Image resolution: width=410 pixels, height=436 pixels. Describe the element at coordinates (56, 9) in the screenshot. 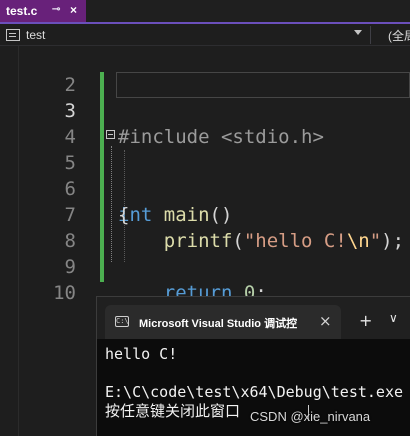

I see `pin-icon: ⊸` at that location.